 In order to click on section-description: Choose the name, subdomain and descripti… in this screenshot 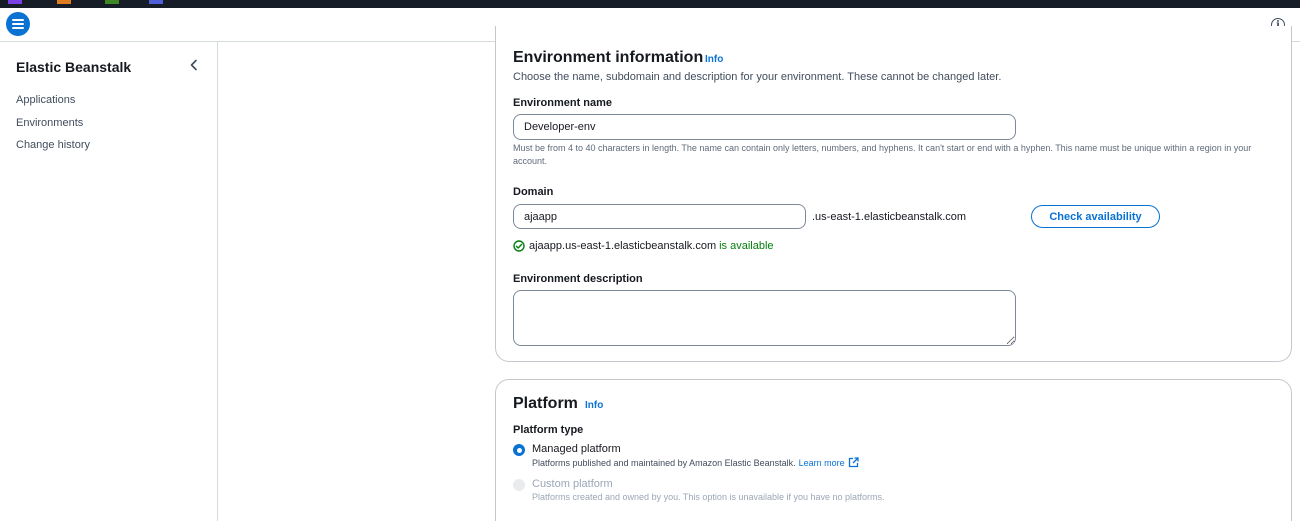, I will do `click(757, 77)`.